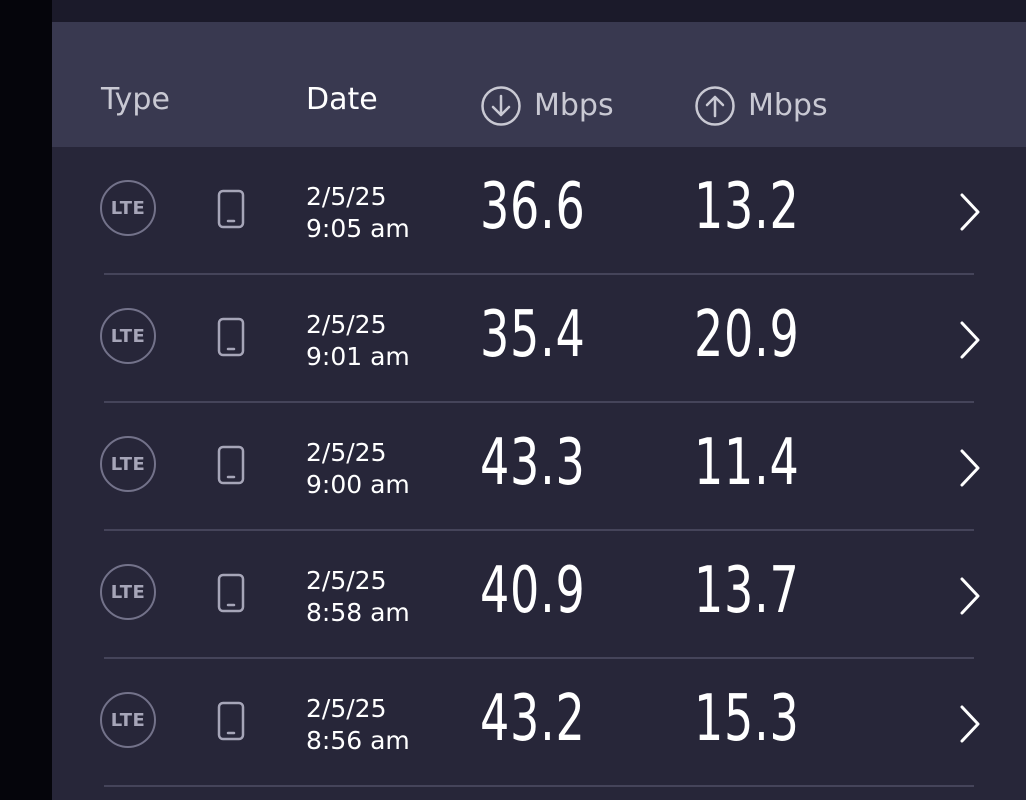 The image size is (1026, 800). What do you see at coordinates (358, 597) in the screenshot?
I see `date-cell: 2/5/25 8:58 am` at bounding box center [358, 597].